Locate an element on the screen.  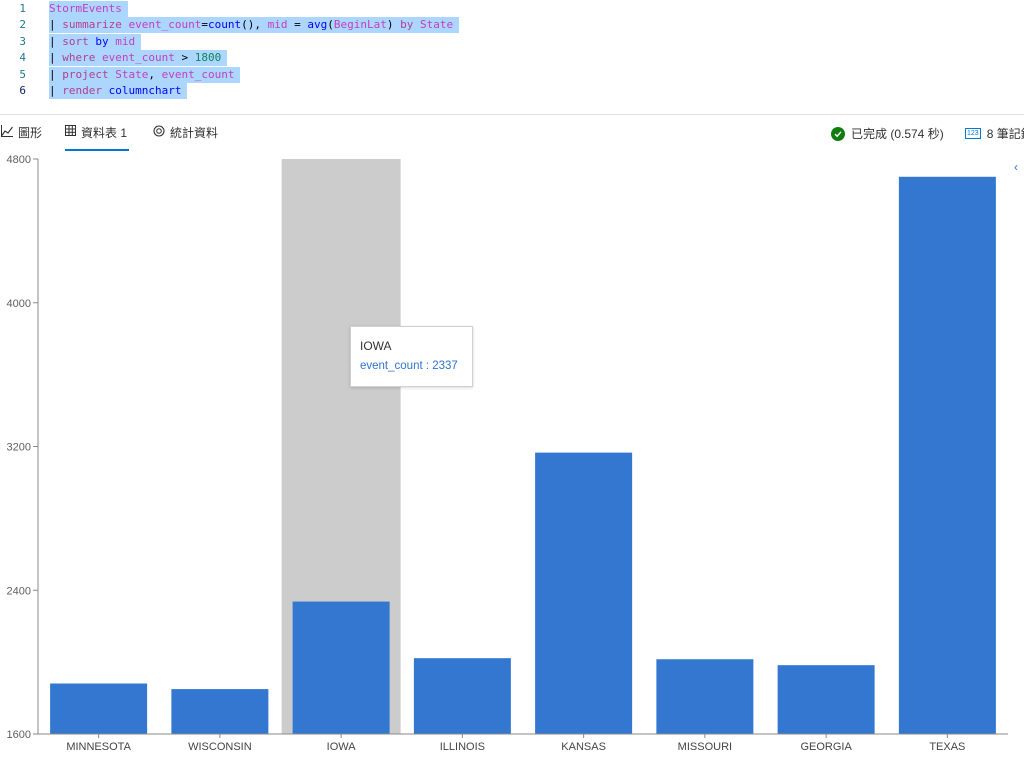
results-tab-bar: 圖形 資料表 1 統計資料 已完成 (0.574 秒) 123 8 筆記錄 is located at coordinates (512, 133).